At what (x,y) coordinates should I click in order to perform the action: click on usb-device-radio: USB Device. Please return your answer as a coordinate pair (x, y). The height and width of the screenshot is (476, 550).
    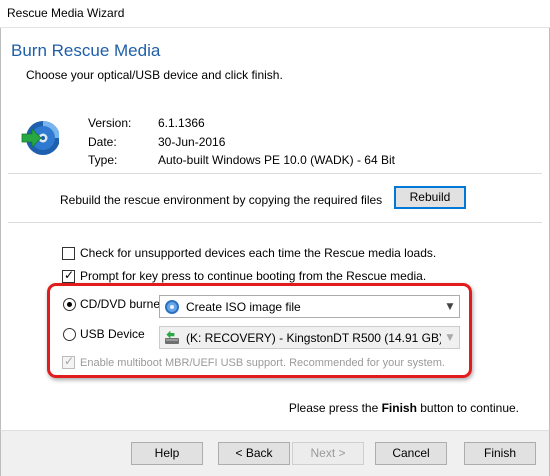
    Looking at the image, I should click on (104, 334).